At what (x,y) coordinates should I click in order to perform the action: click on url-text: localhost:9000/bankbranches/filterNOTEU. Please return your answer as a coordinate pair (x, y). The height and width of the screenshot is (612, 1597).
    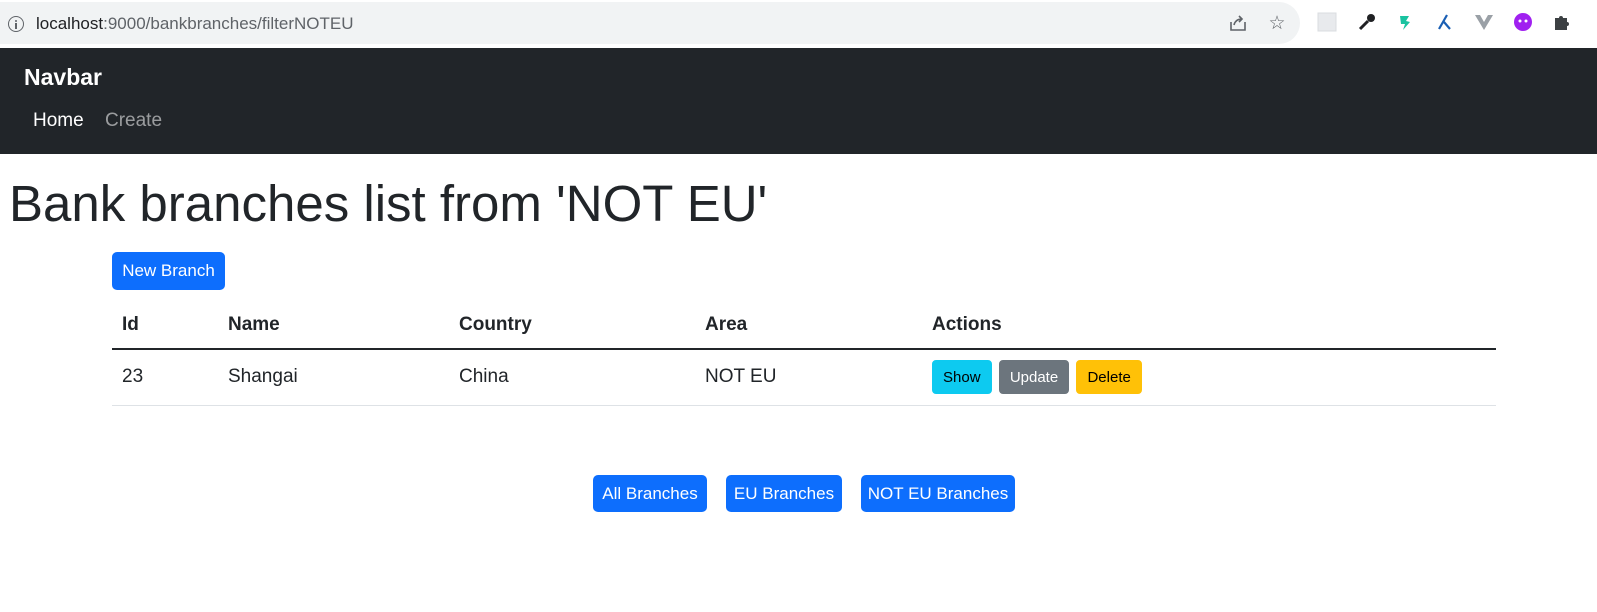
    Looking at the image, I should click on (195, 24).